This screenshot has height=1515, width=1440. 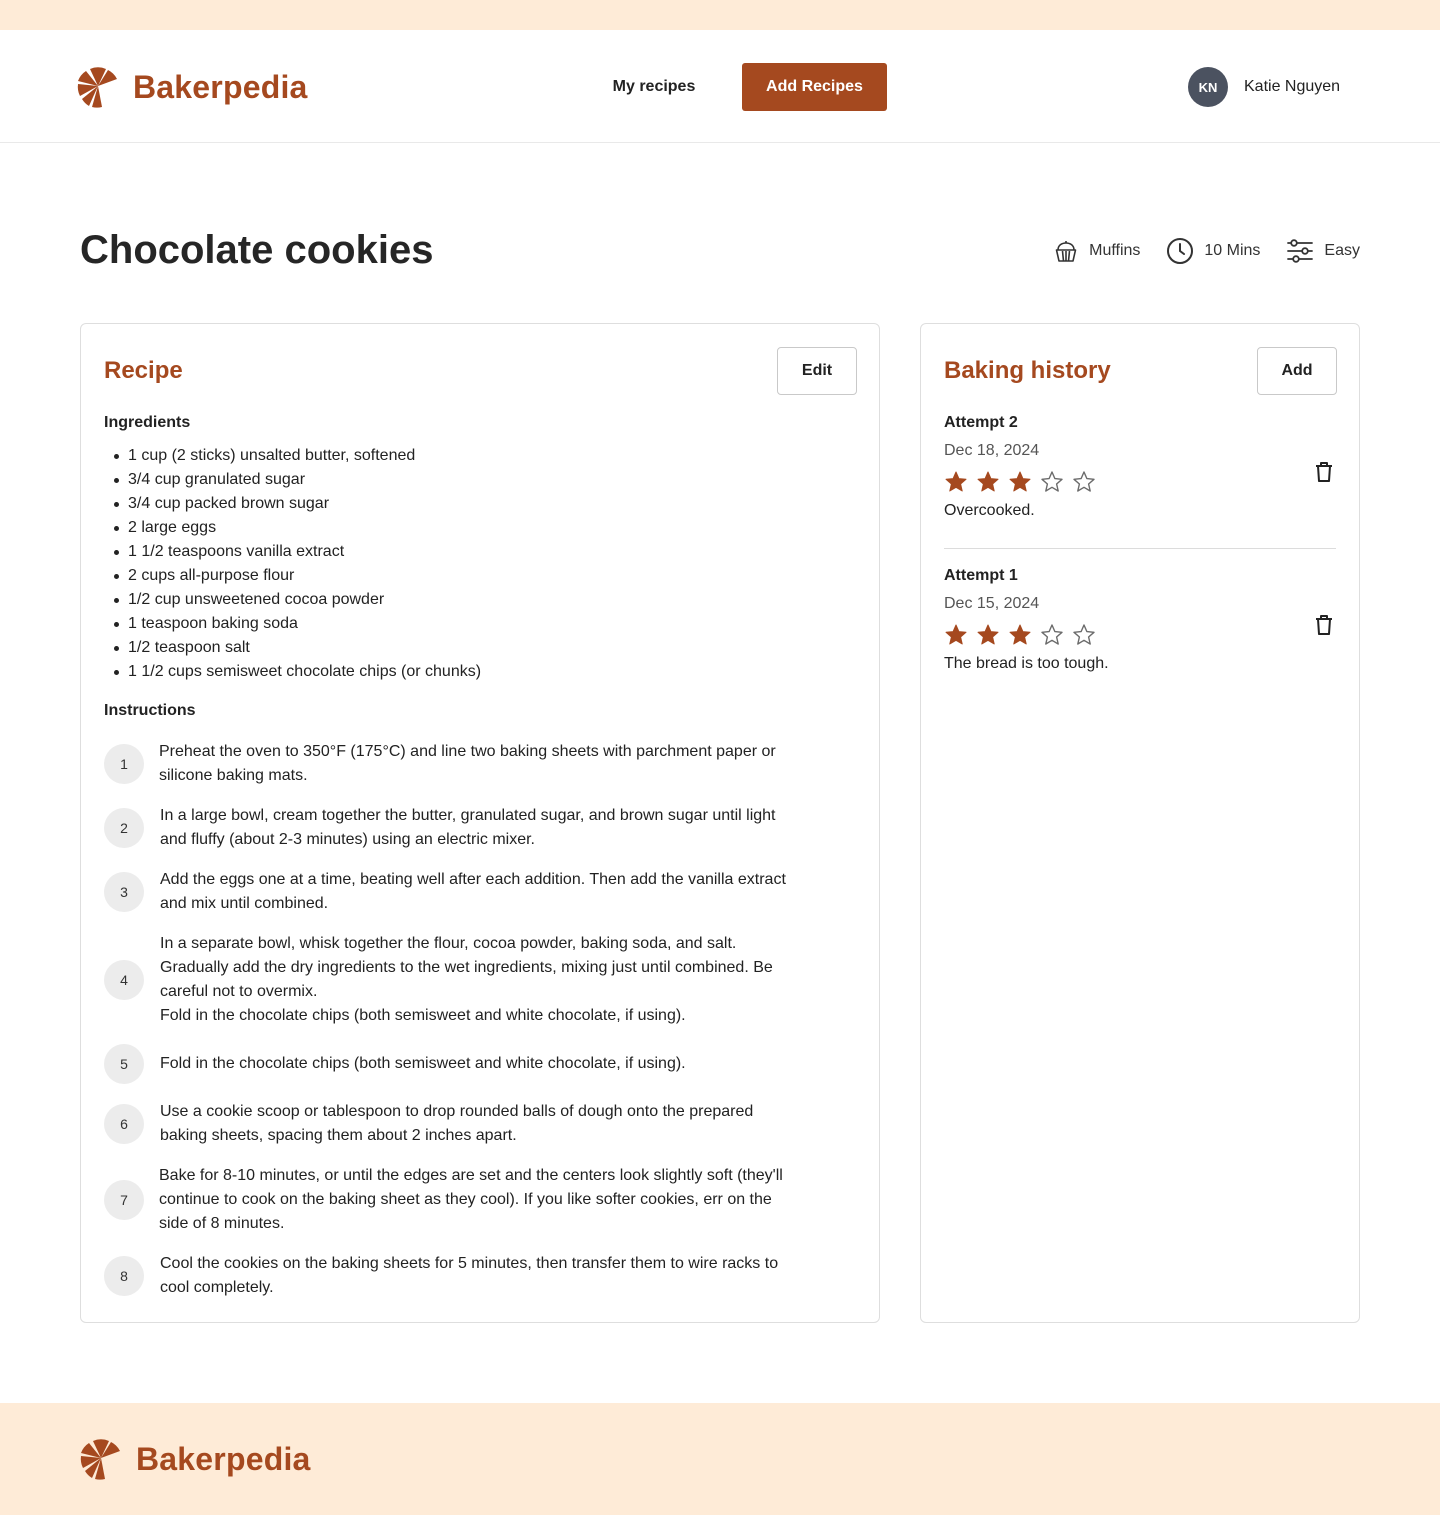 I want to click on list-item: 3/4 cup packed brown sugar, so click(x=292, y=504).